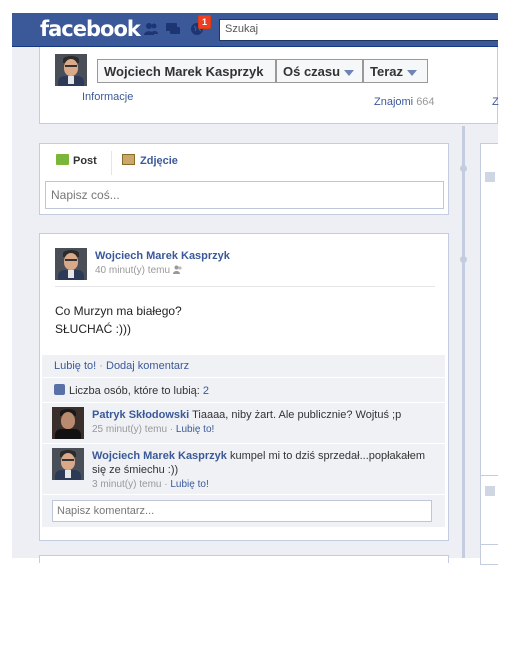 This screenshot has width=525, height=646. What do you see at coordinates (140, 415) in the screenshot?
I see `comment-author-link: Patryk Skłodowski` at bounding box center [140, 415].